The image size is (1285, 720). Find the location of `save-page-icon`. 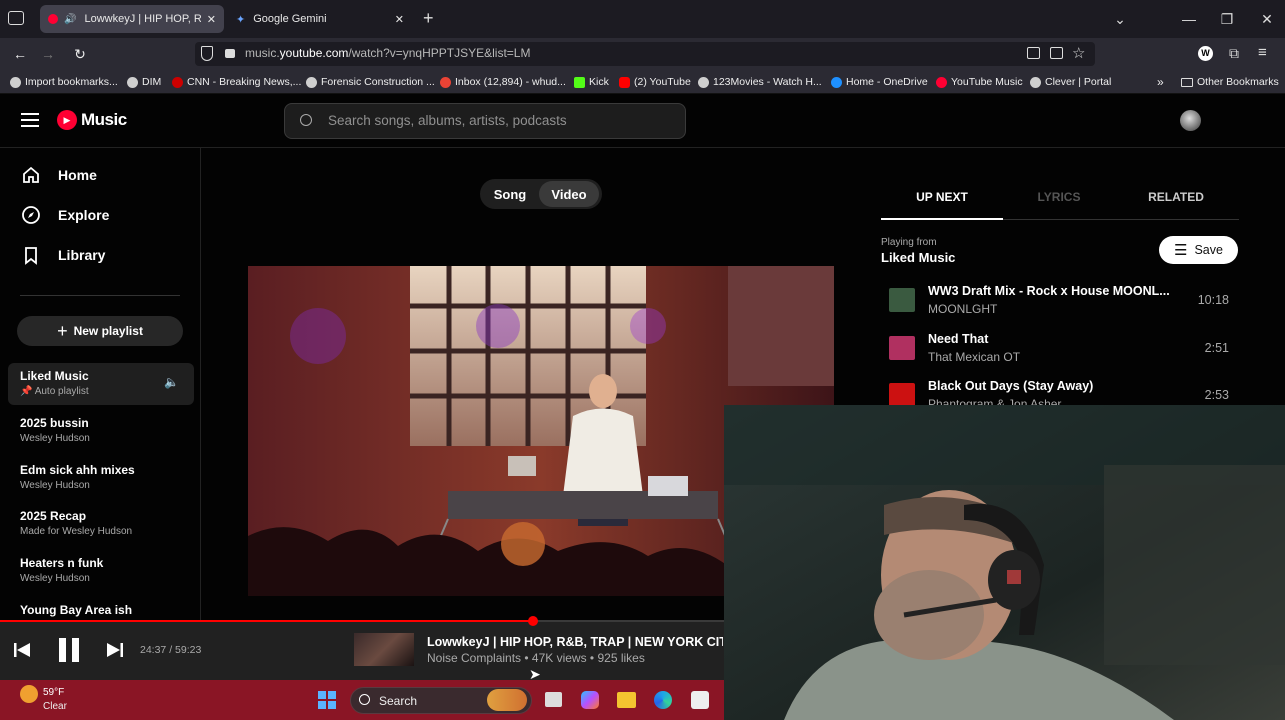

save-page-icon is located at coordinates (1056, 53).